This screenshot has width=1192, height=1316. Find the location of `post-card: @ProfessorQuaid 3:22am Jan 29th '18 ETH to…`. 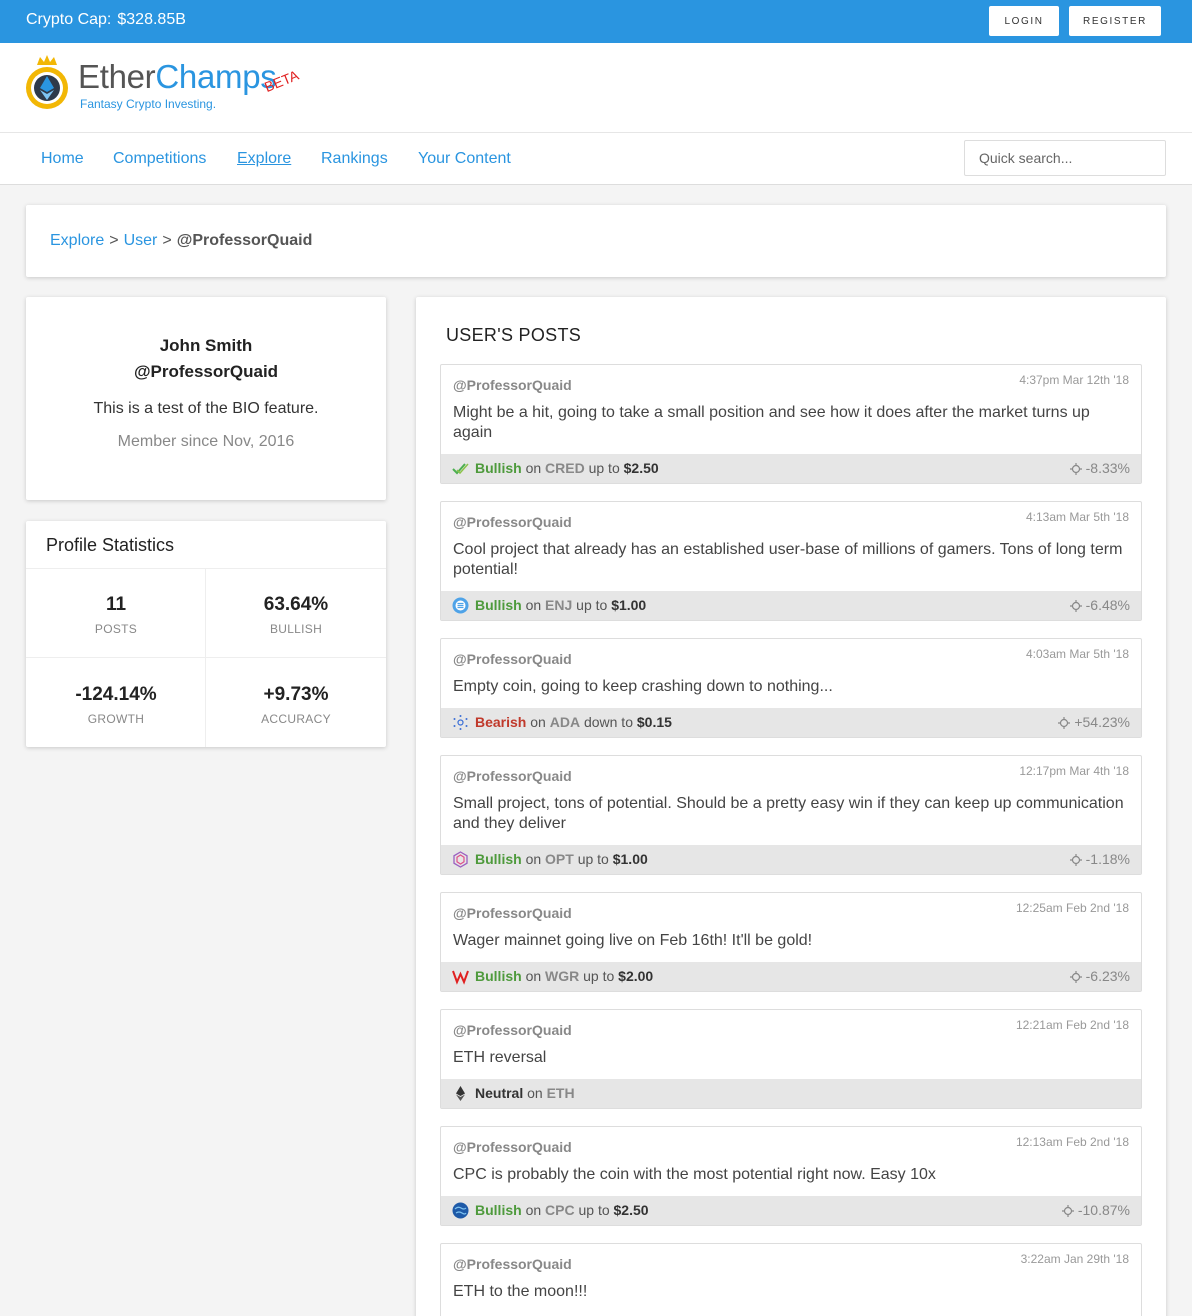

post-card: @ProfessorQuaid 3:22am Jan 29th '18 ETH to… is located at coordinates (791, 1279).